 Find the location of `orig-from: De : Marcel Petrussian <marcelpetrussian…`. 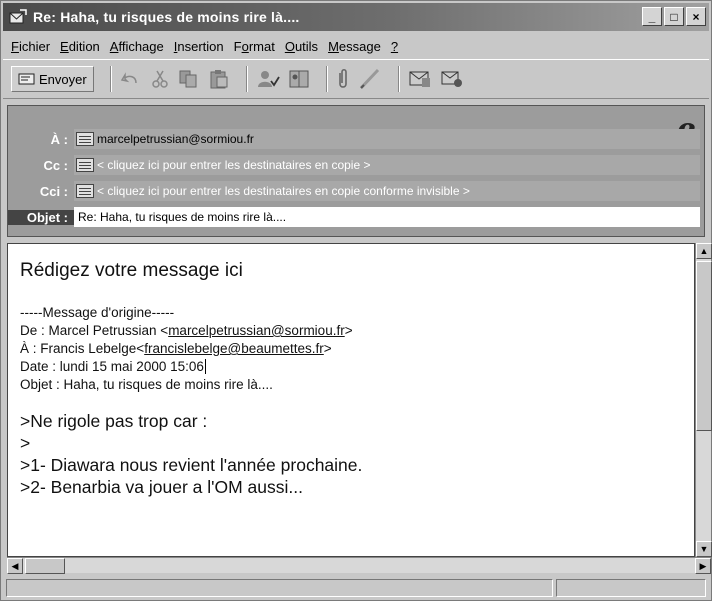

orig-from: De : Marcel Petrussian <marcelpetrussian… is located at coordinates (186, 330).